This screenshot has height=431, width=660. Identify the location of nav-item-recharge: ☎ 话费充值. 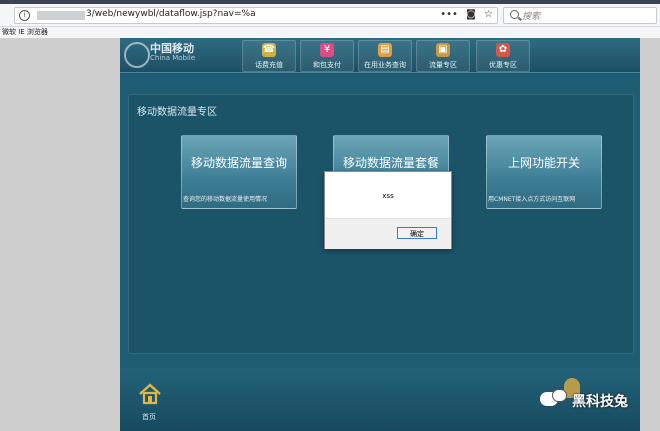
(269, 56).